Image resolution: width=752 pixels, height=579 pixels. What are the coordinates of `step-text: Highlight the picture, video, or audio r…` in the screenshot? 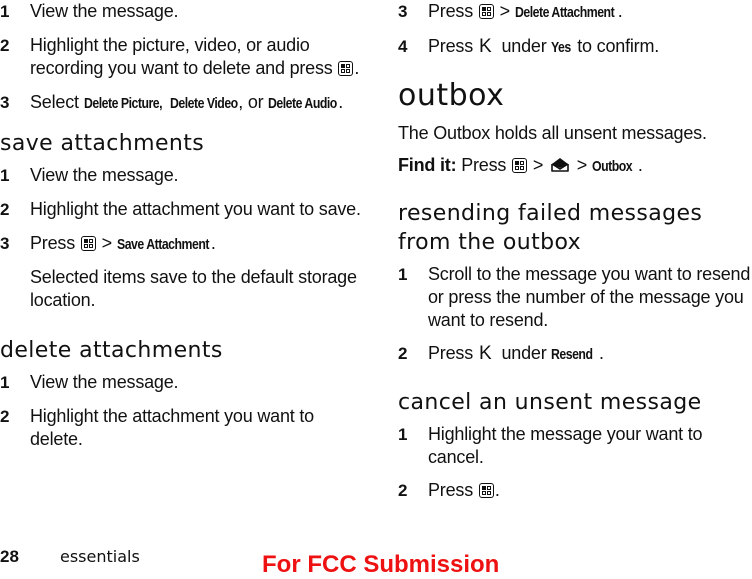 It's located at (181, 56).